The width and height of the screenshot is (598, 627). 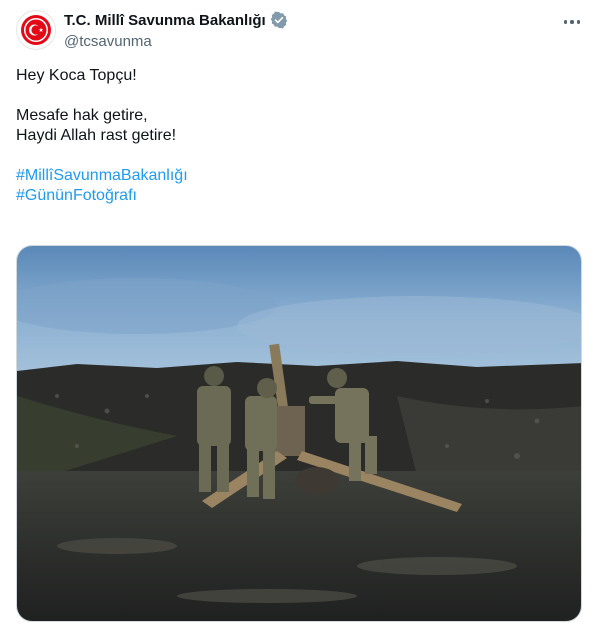 What do you see at coordinates (278, 20) in the screenshot?
I see `verified-badge-icon` at bounding box center [278, 20].